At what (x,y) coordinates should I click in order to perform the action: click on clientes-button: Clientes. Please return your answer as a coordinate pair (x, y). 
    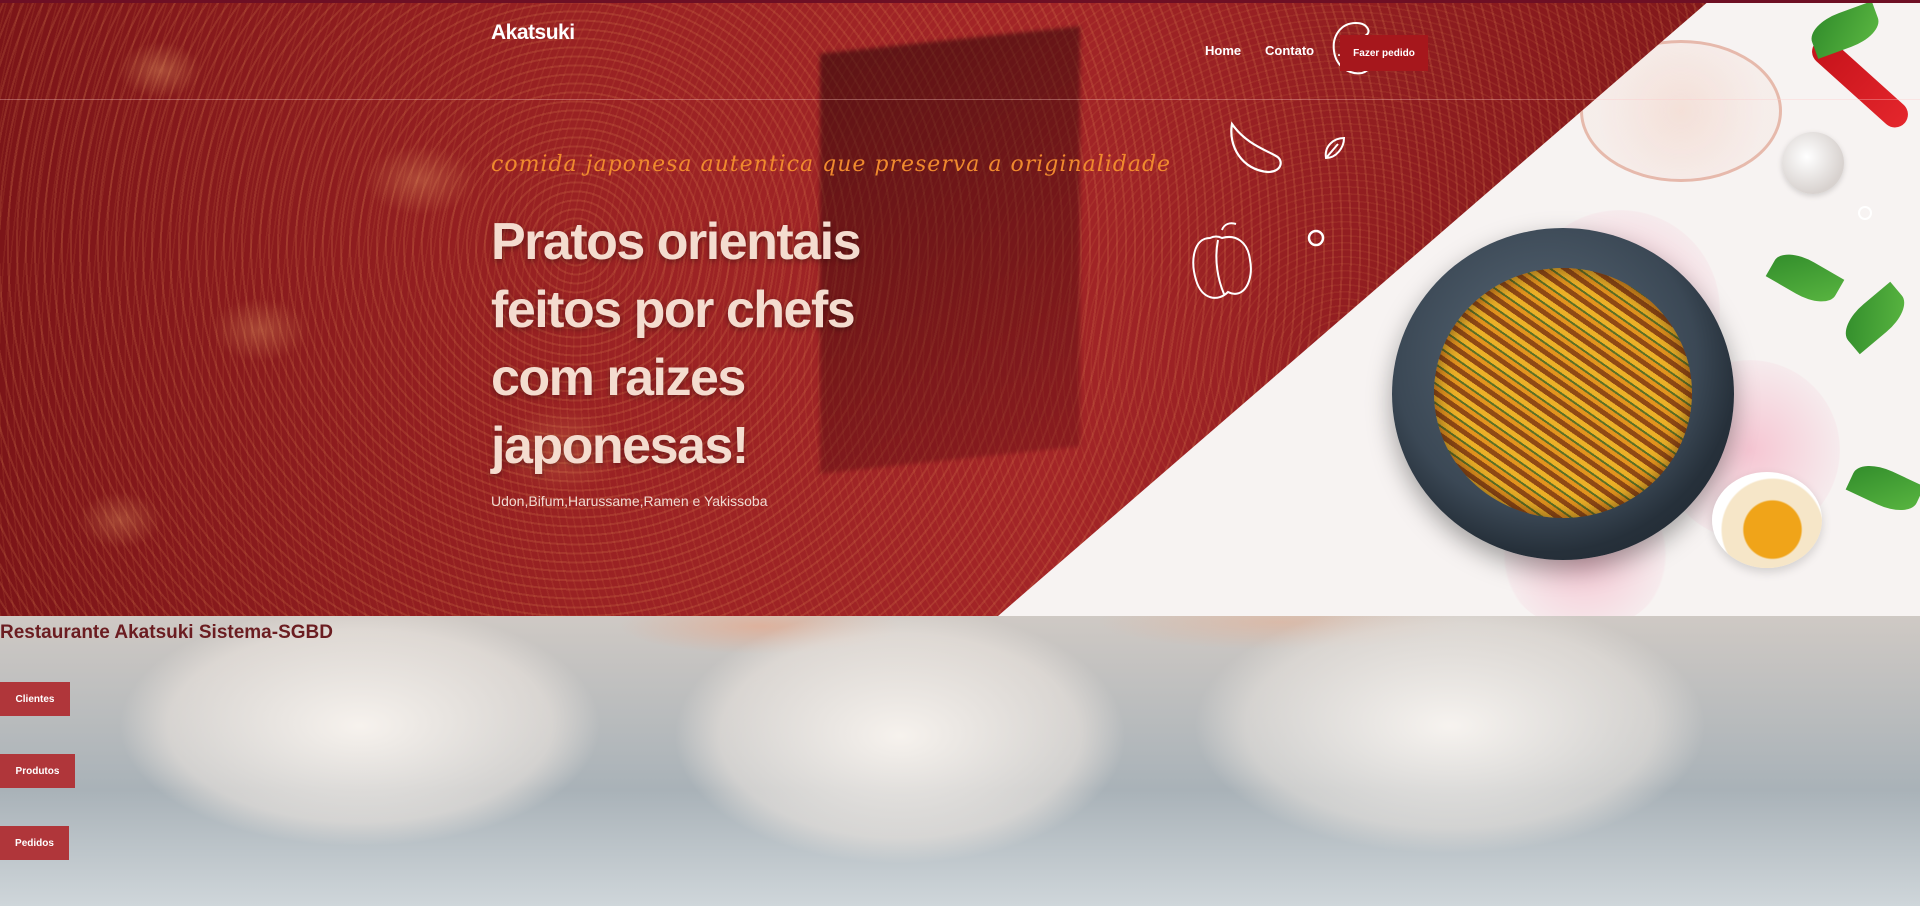
    Looking at the image, I should click on (35, 699).